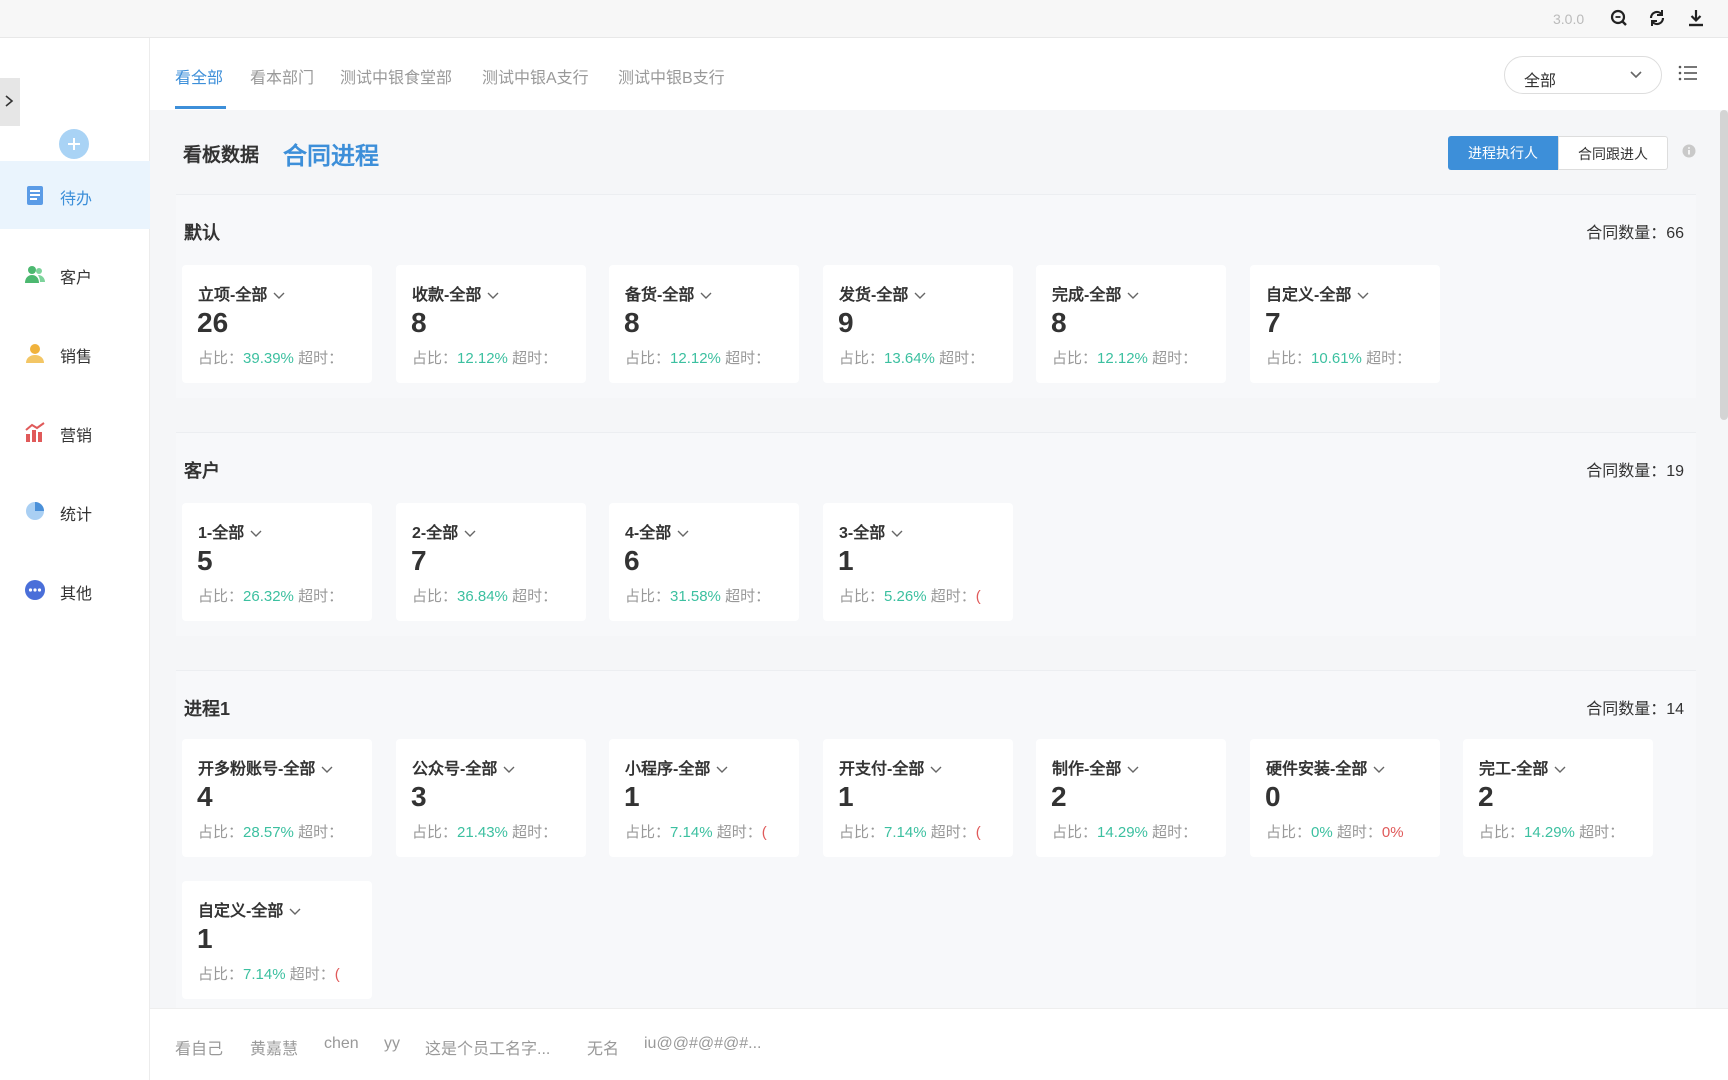 The image size is (1728, 1080). What do you see at coordinates (632, 322) in the screenshot?
I see `card-value: 8` at bounding box center [632, 322].